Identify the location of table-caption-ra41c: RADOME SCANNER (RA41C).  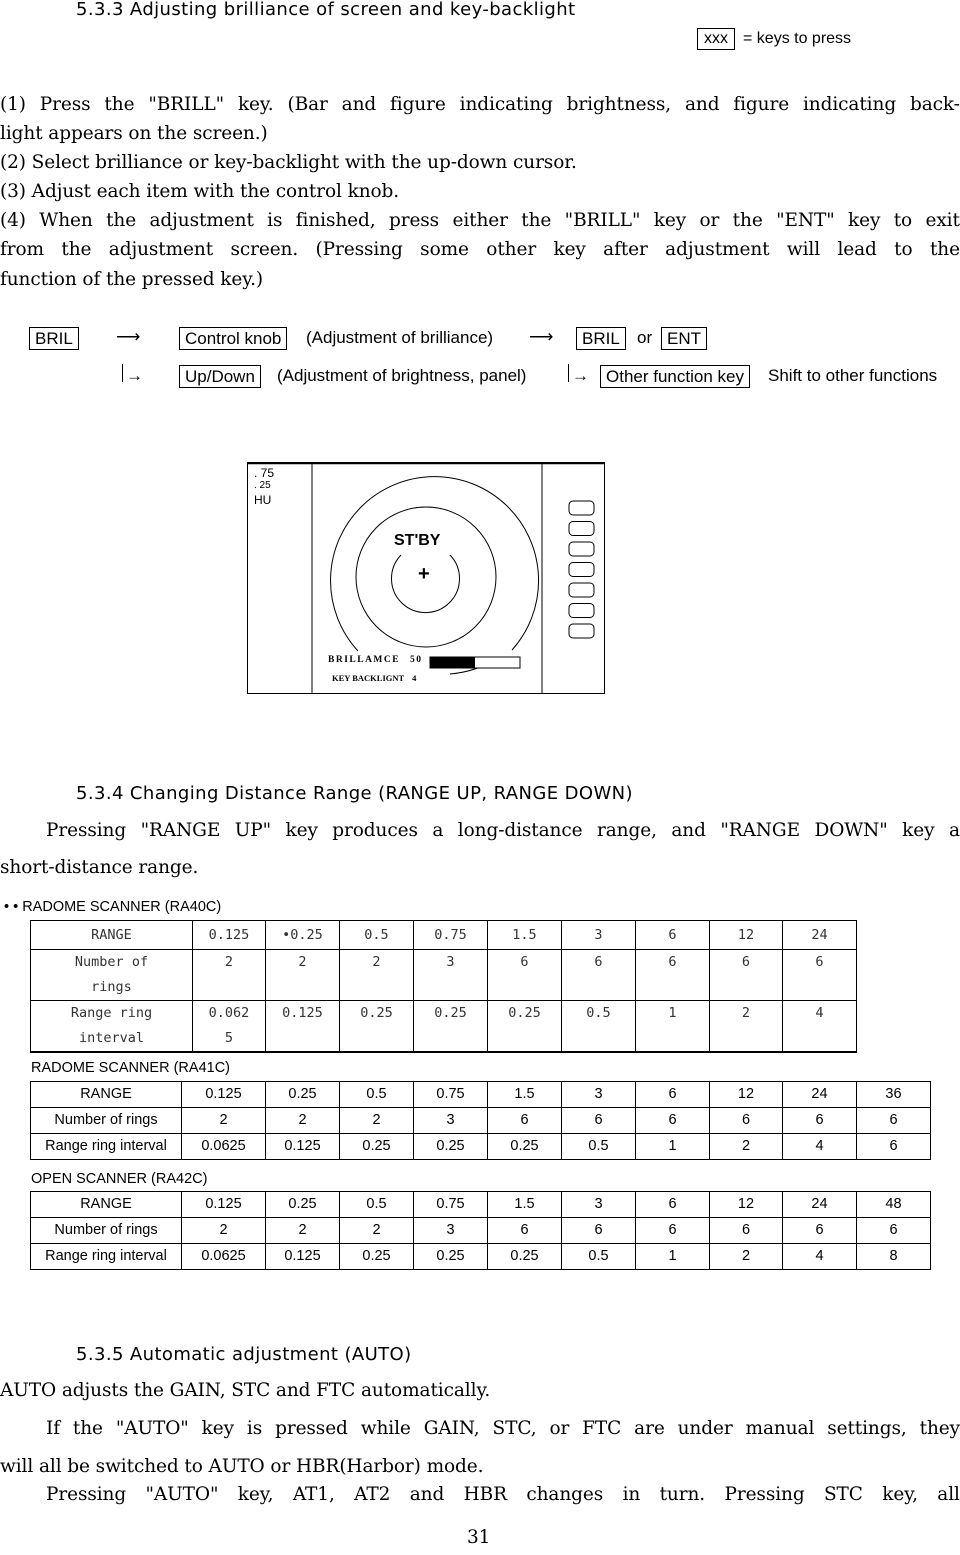
(130, 1068).